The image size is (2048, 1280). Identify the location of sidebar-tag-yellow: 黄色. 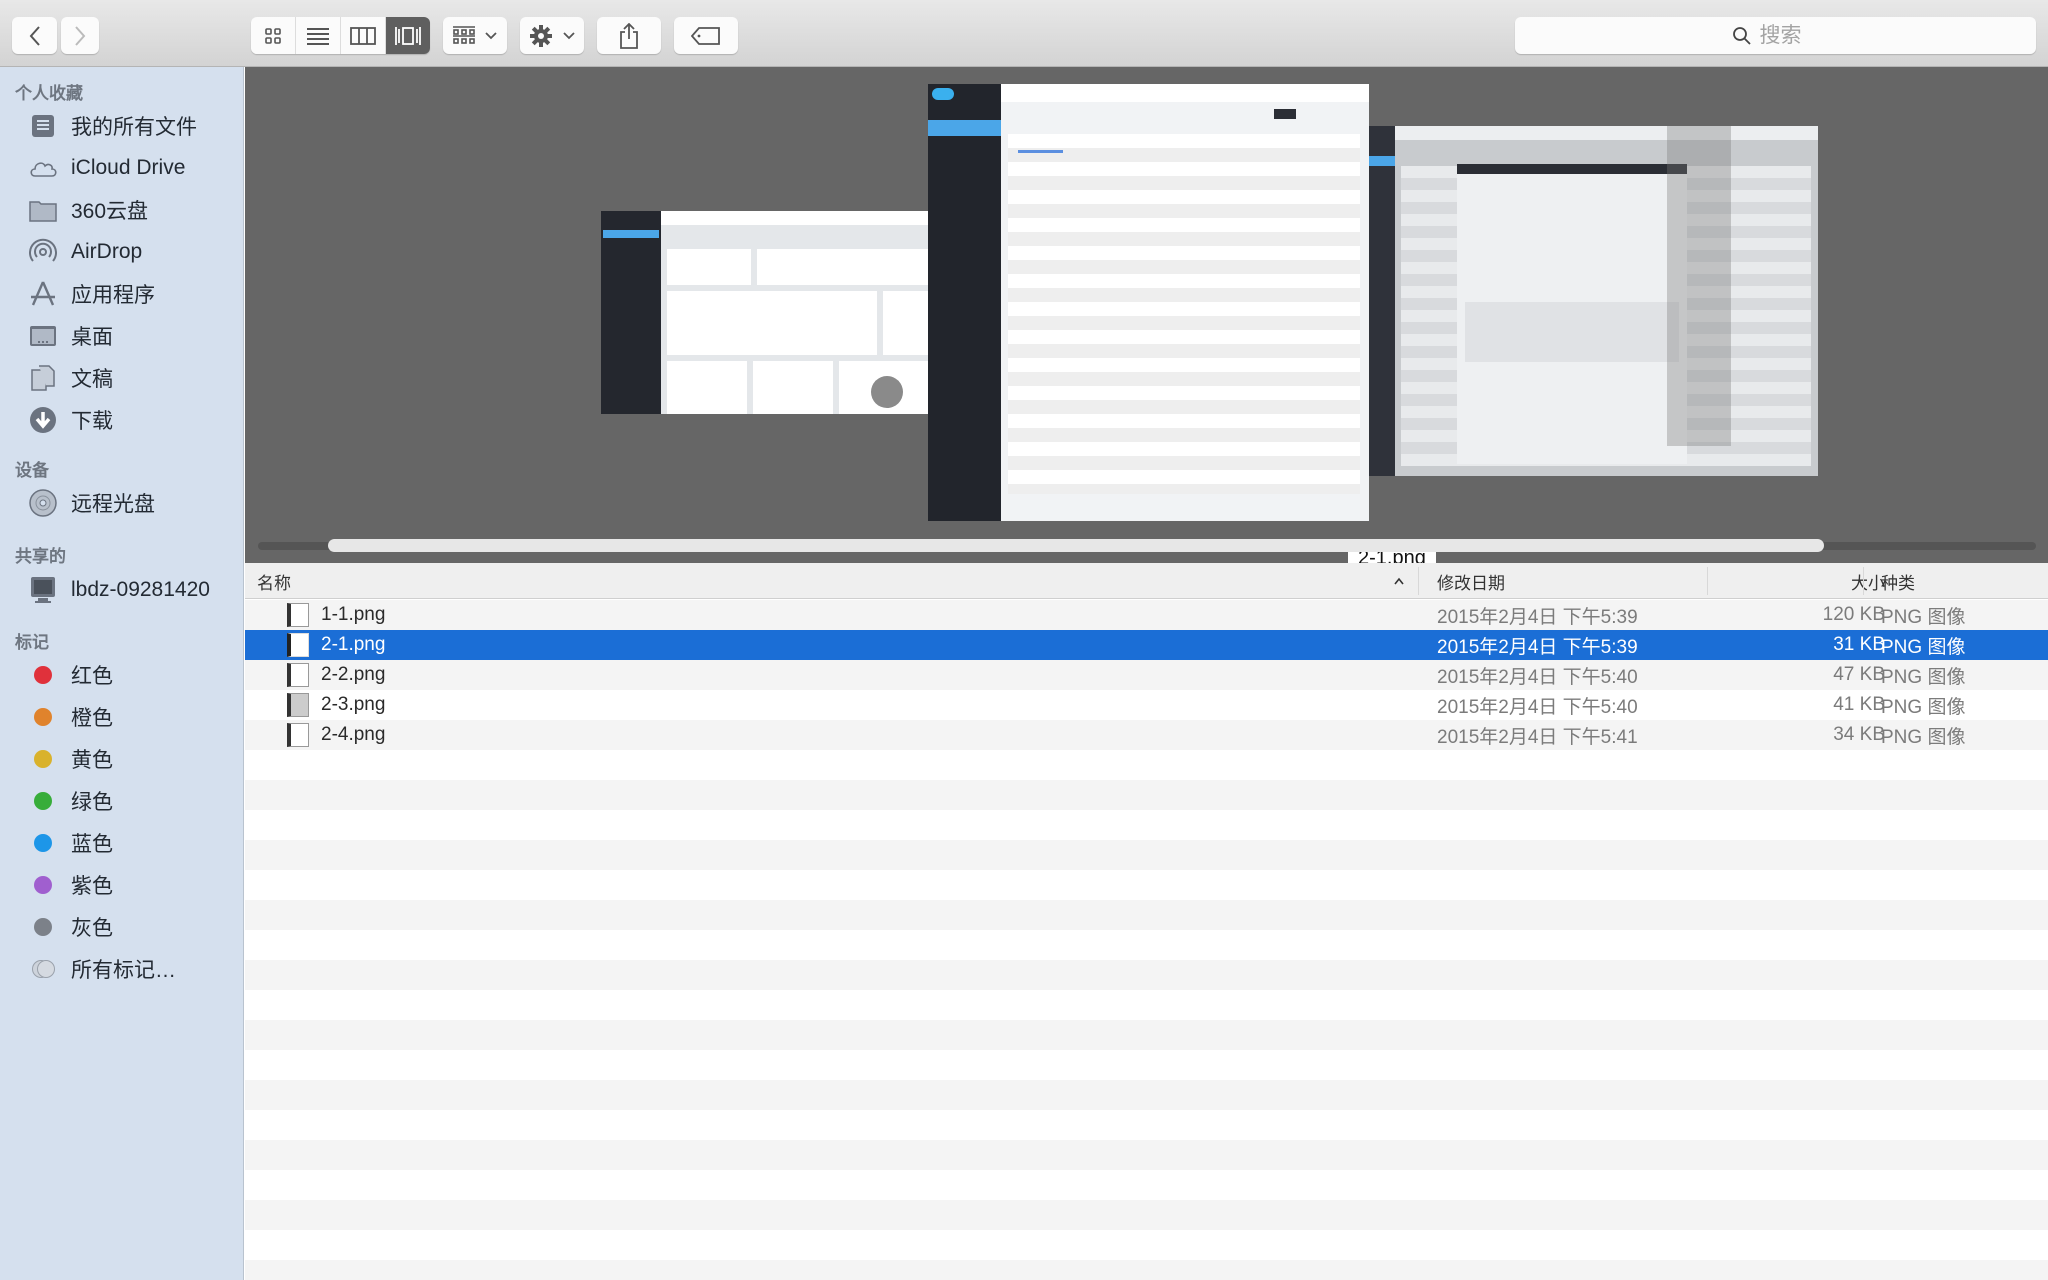
(70, 759).